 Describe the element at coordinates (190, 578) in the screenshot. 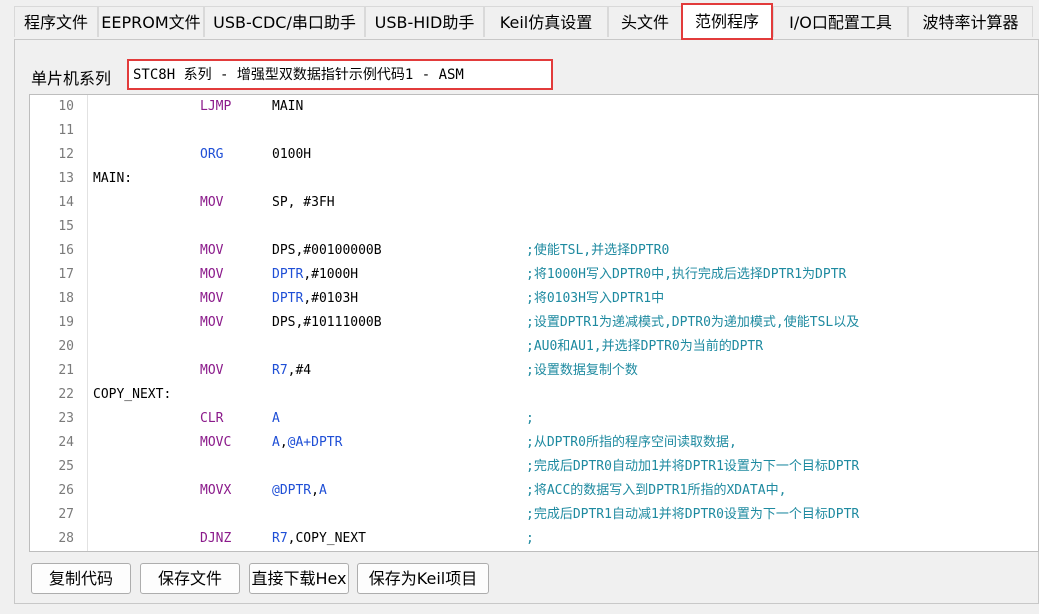

I see `save-file-button: 保存文件` at that location.